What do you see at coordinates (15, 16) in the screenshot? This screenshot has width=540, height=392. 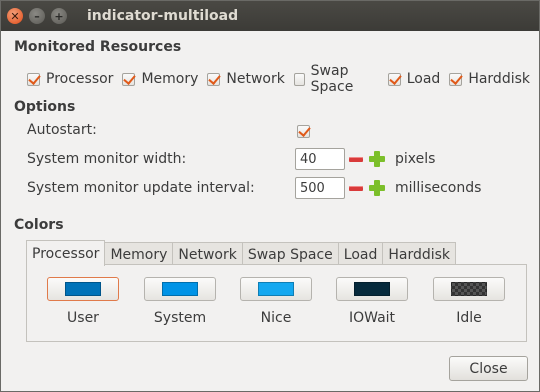 I see `close-window-icon: ✕` at bounding box center [15, 16].